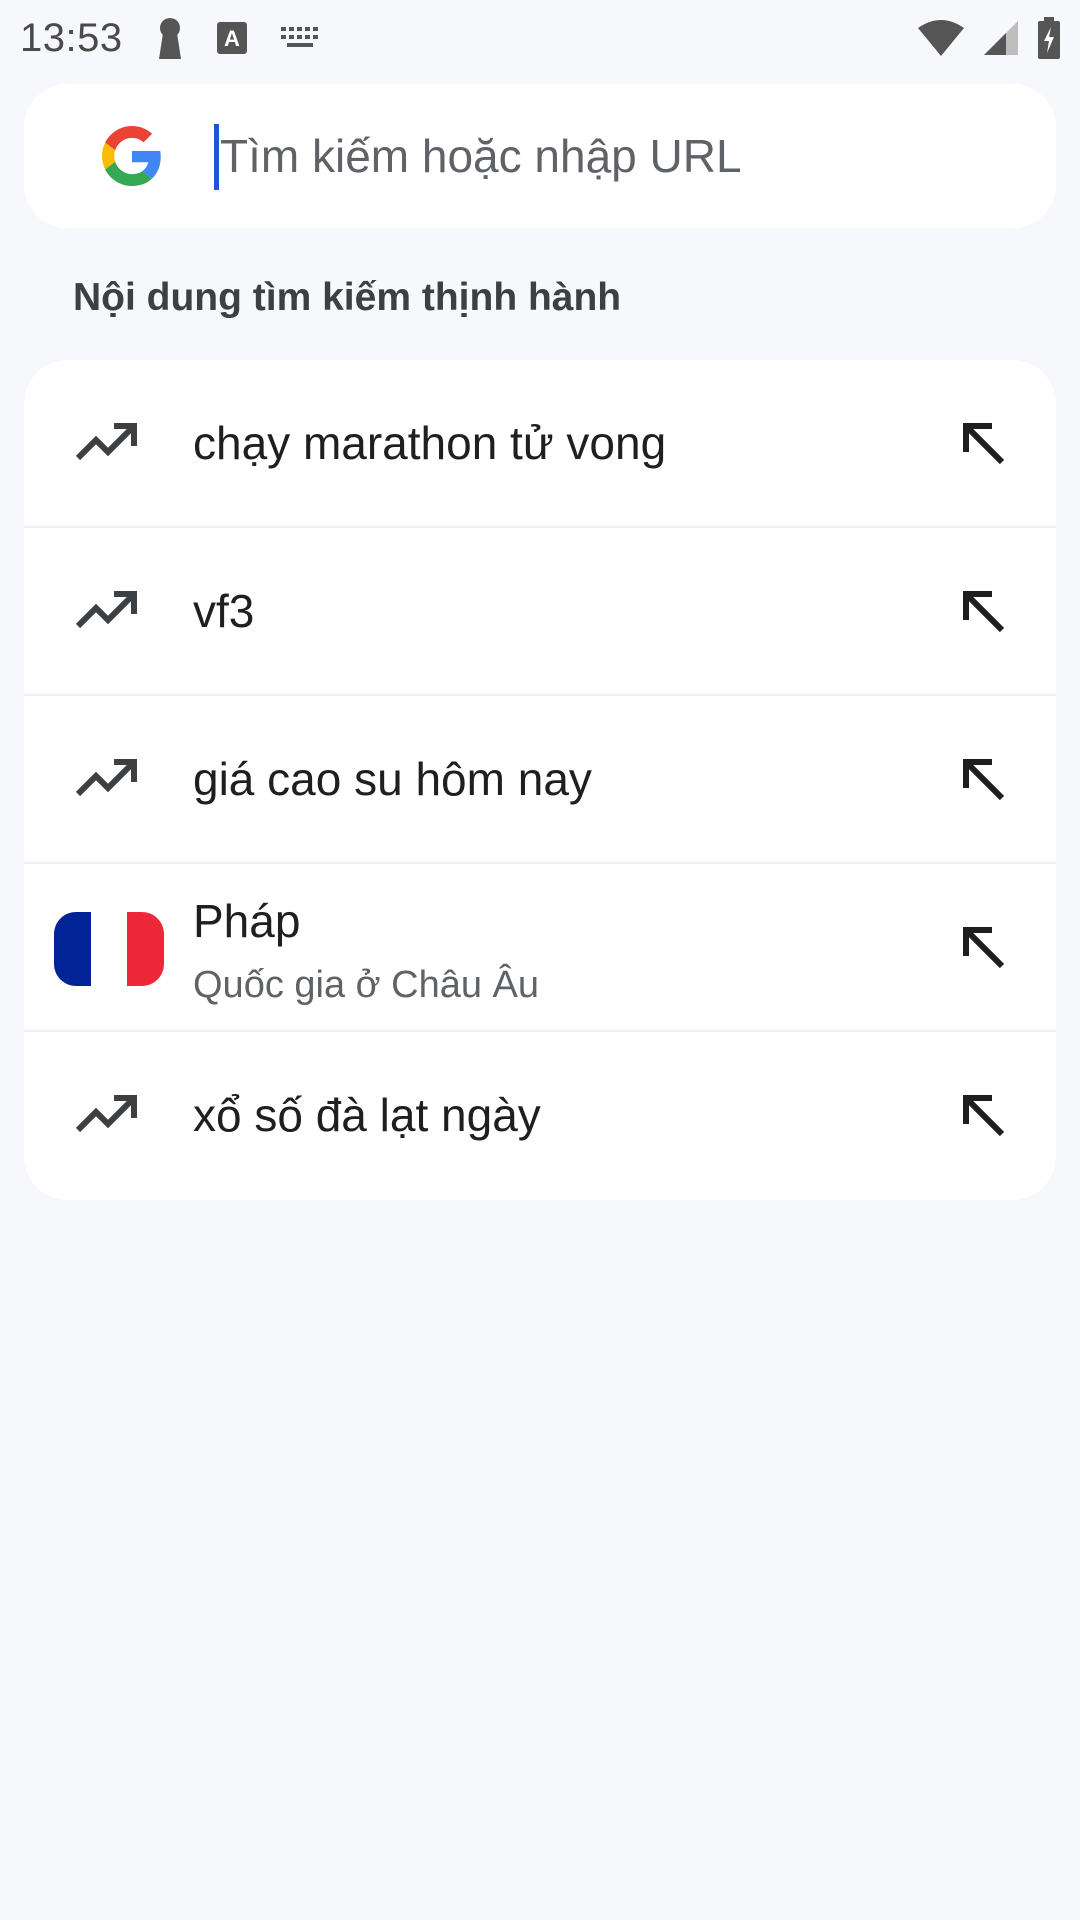 This screenshot has height=1920, width=1080. Describe the element at coordinates (299, 37) in the screenshot. I see `keyboard-icon` at that location.